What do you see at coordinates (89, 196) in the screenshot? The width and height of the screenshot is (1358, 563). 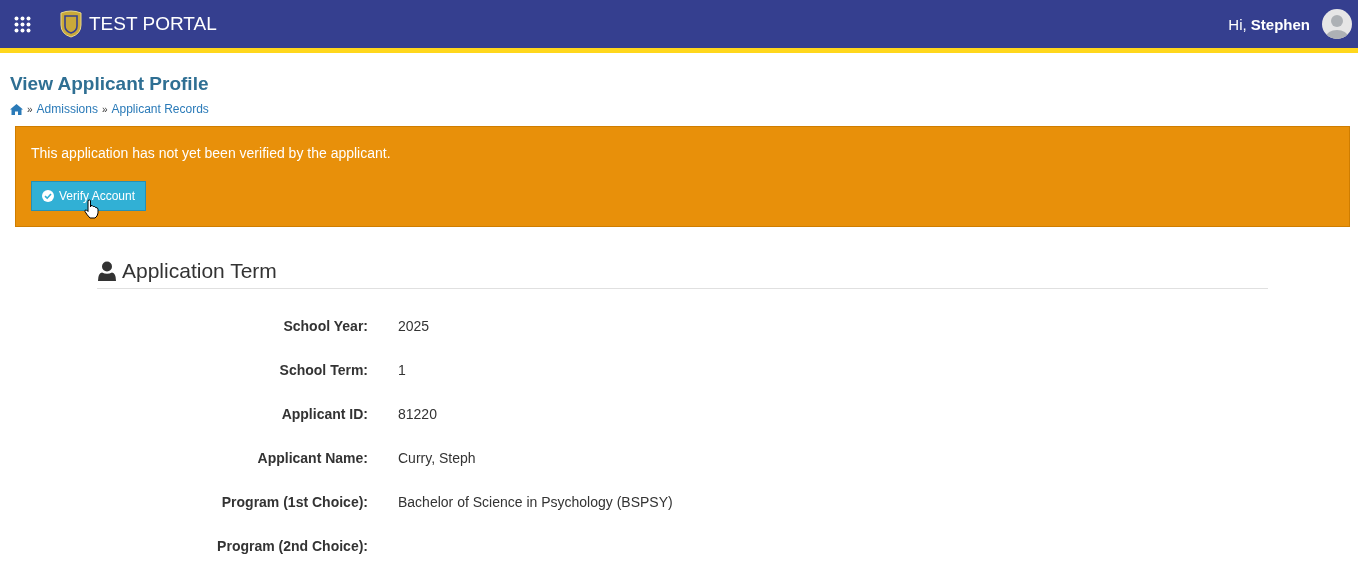 I see `verify-account-button: Verify Account` at bounding box center [89, 196].